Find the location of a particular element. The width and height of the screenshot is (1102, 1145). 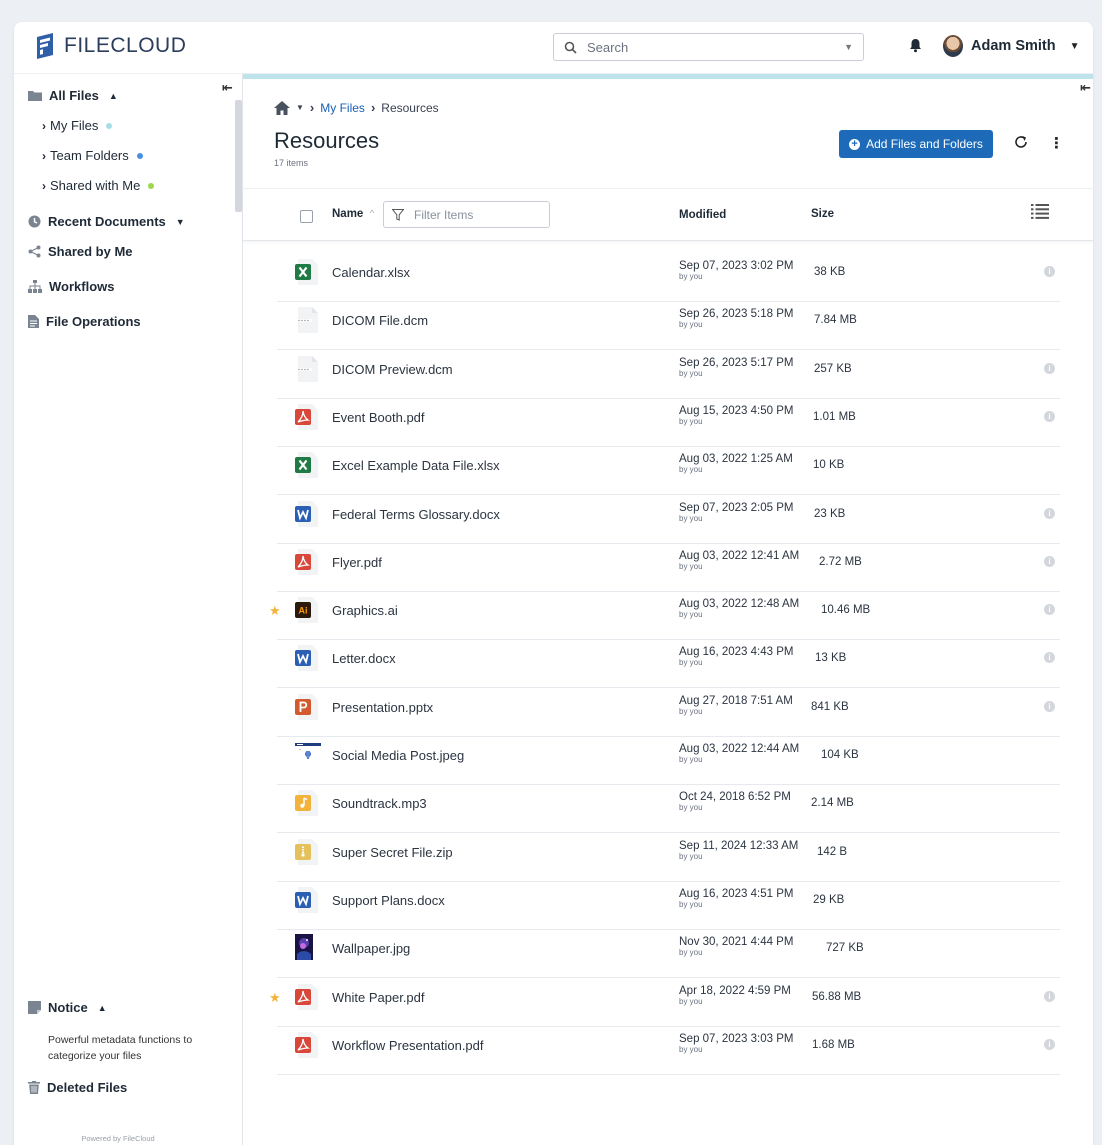

search-input is located at coordinates (716, 47).